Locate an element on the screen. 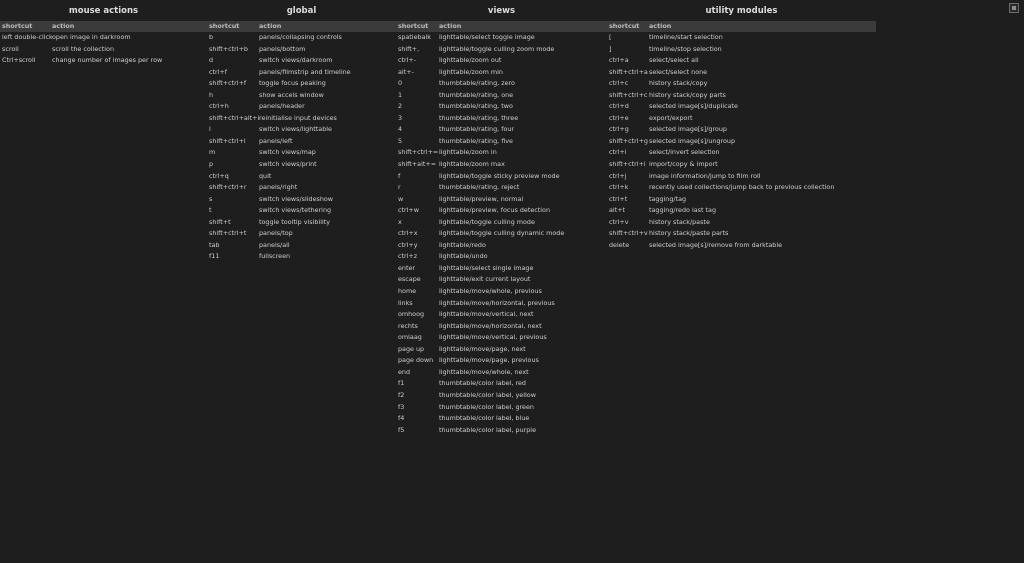 Image resolution: width=1024 pixels, height=563 pixels. table-row: [timeline/start selection is located at coordinates (741, 38).